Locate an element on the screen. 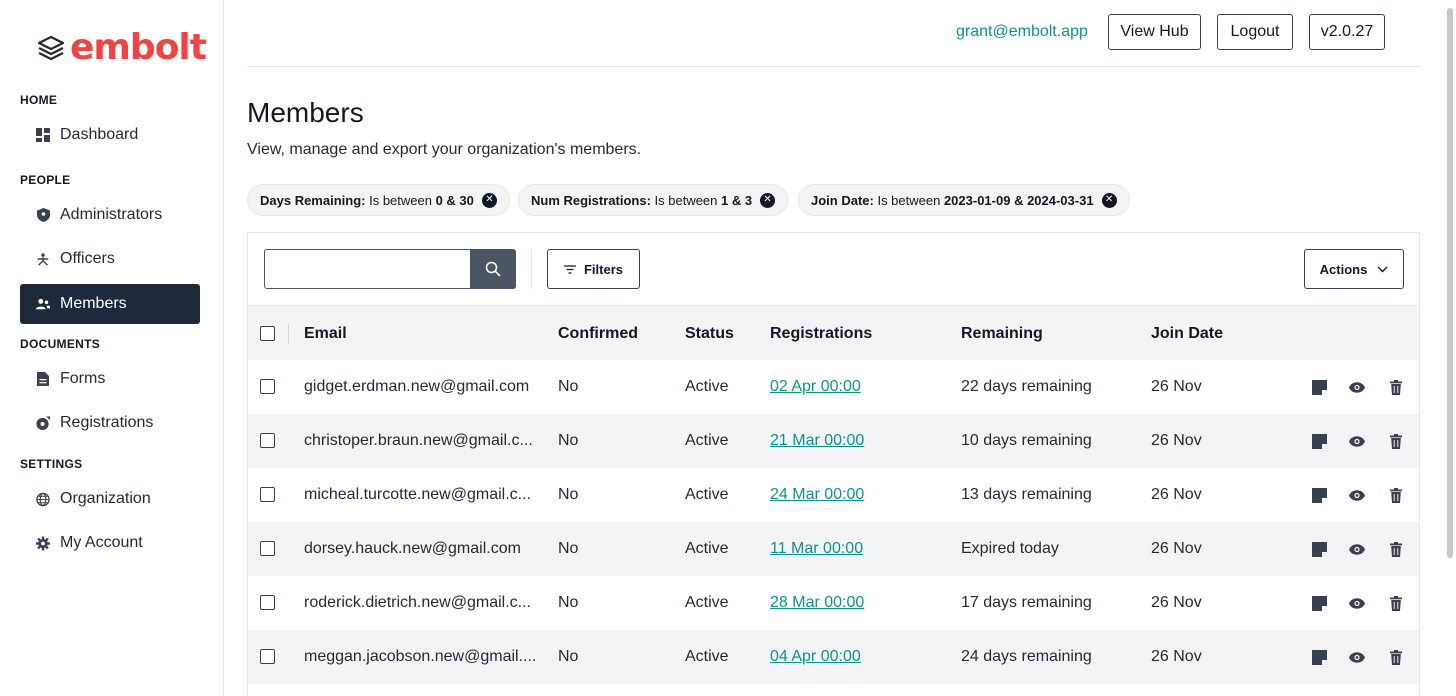 Image resolution: width=1456 pixels, height=696 pixels. email-cell: gidget.erdman.new@gmail.com is located at coordinates (417, 386).